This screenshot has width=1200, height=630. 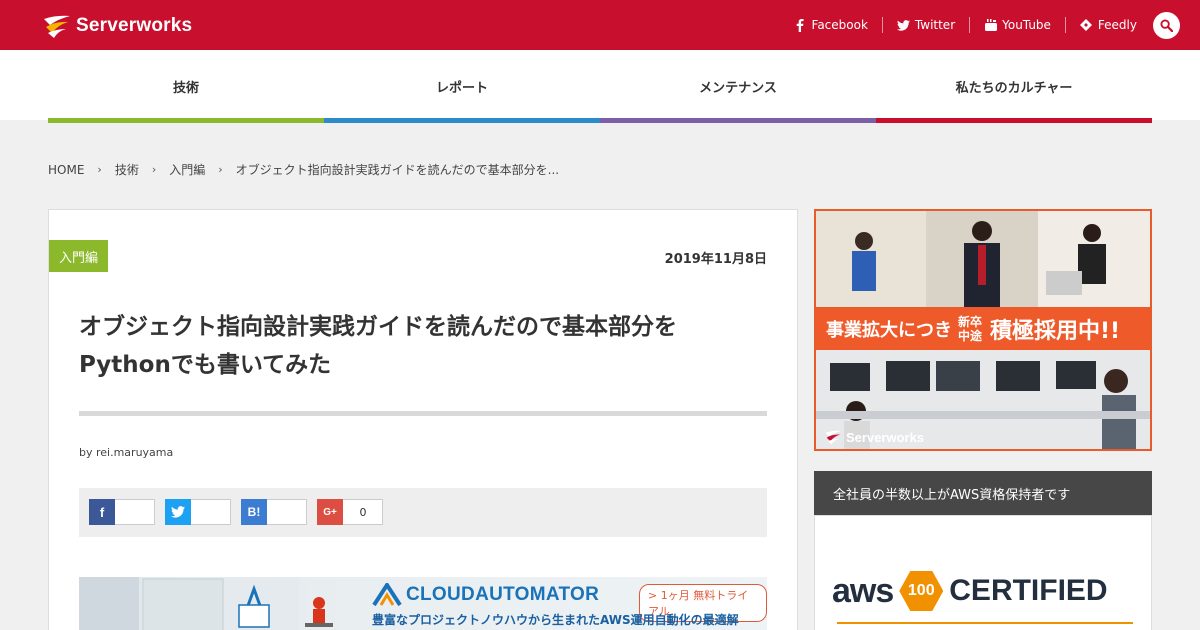 I want to click on youtube-label: YouTube, so click(x=1026, y=25).